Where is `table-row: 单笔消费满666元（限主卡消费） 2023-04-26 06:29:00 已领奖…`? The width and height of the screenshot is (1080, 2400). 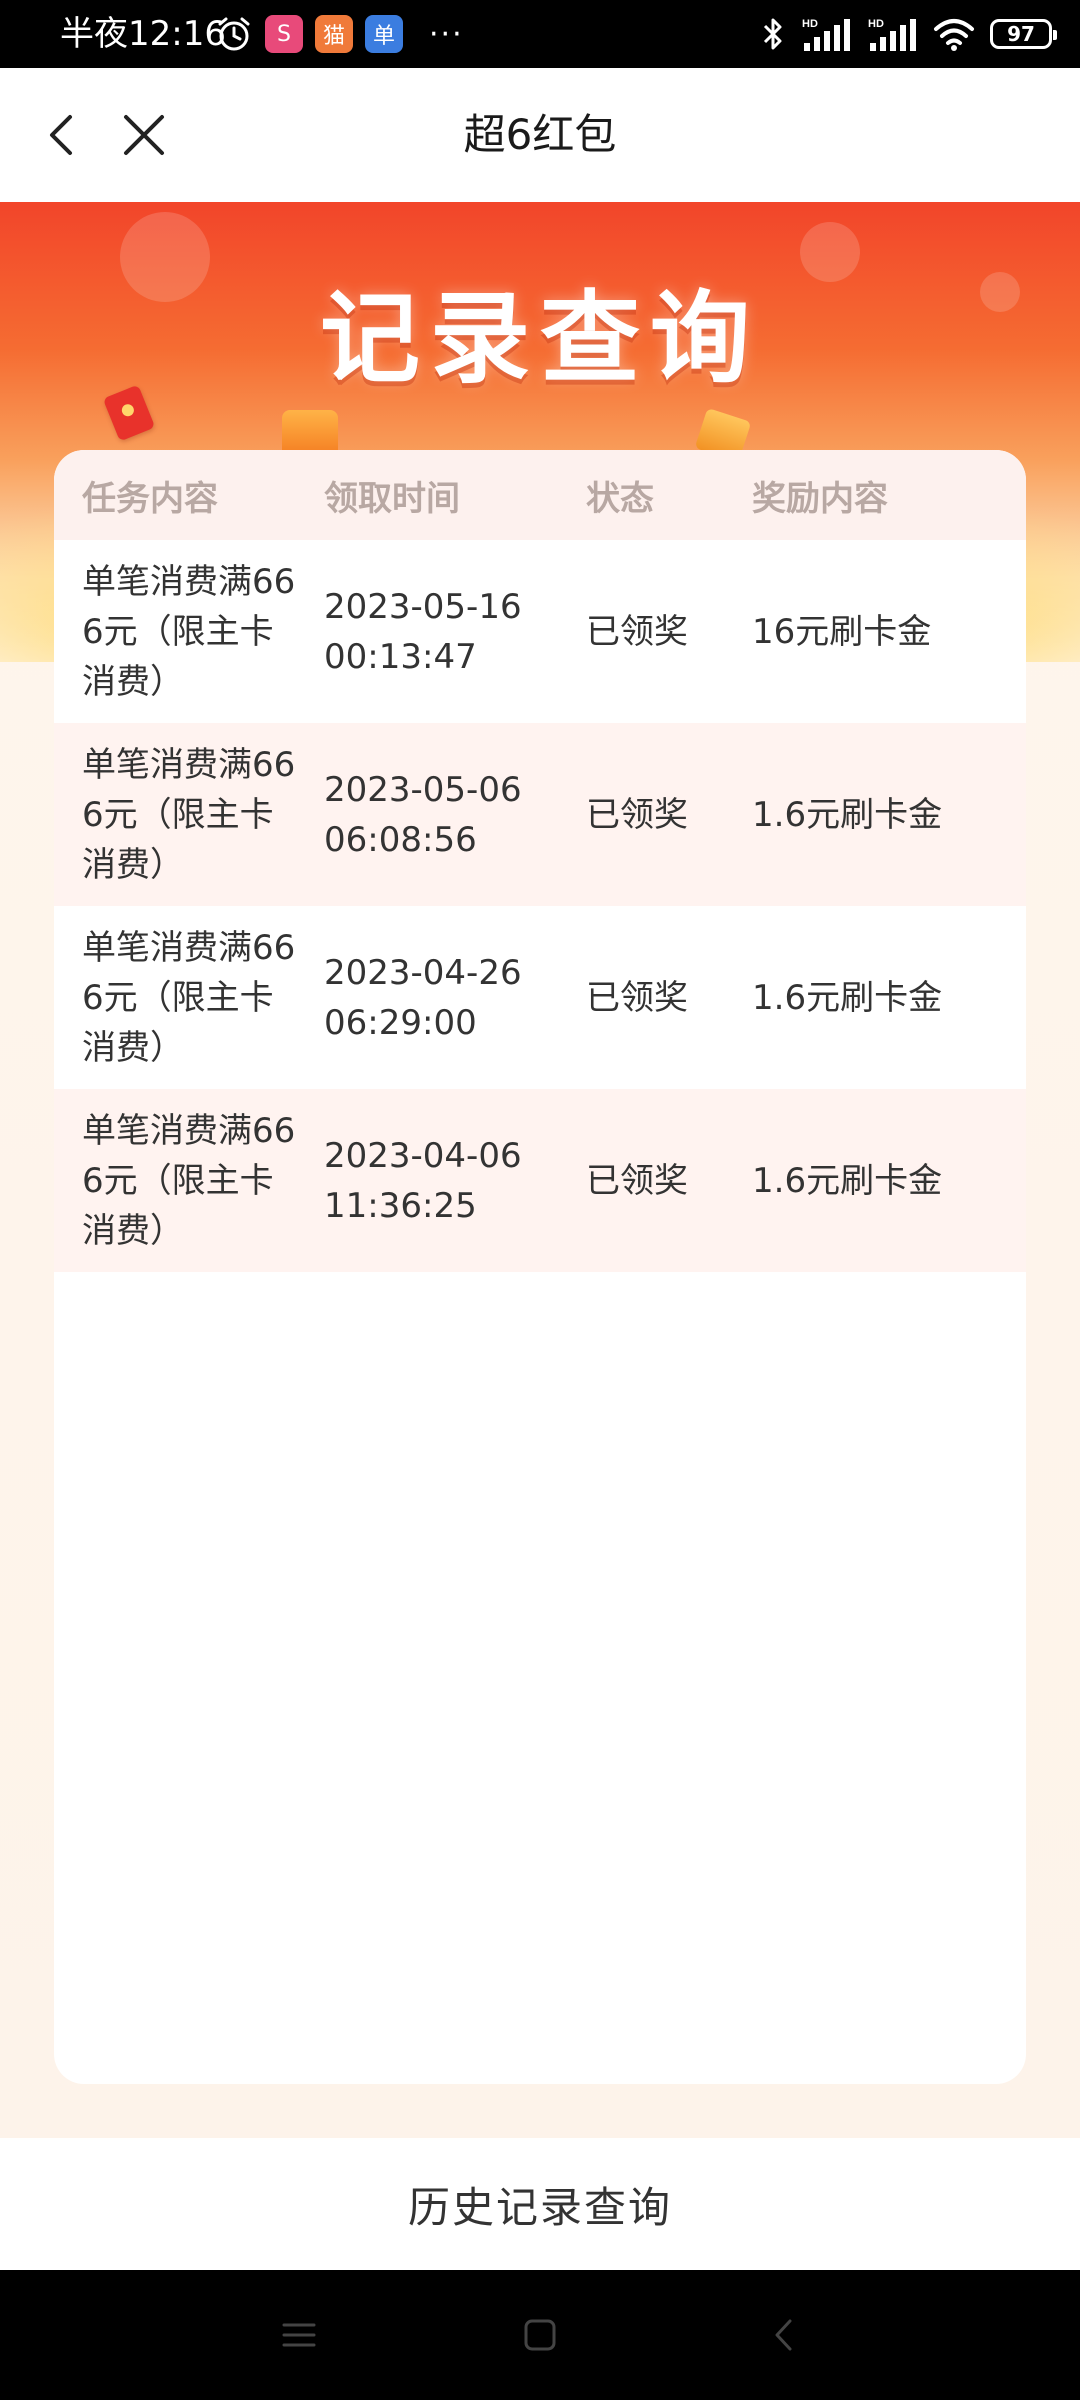 table-row: 单笔消费满666元（限主卡消费） 2023-04-26 06:29:00 已领奖… is located at coordinates (540, 997).